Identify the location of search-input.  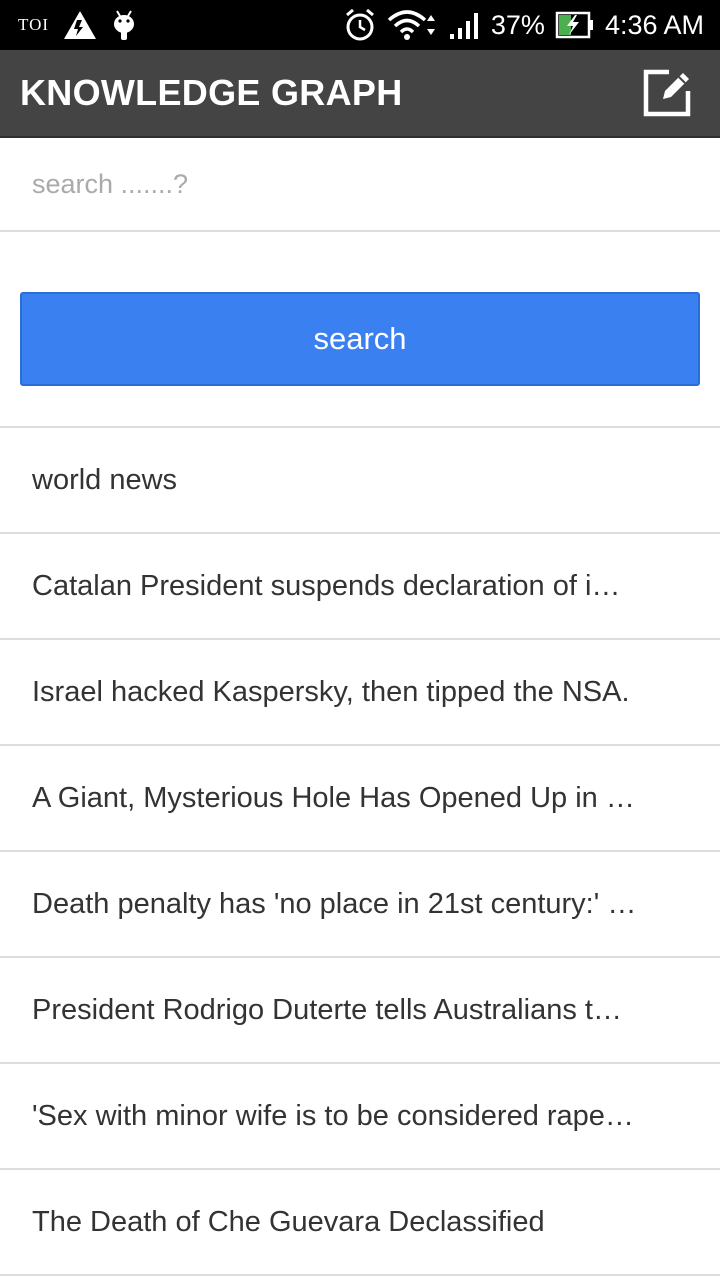
(360, 184).